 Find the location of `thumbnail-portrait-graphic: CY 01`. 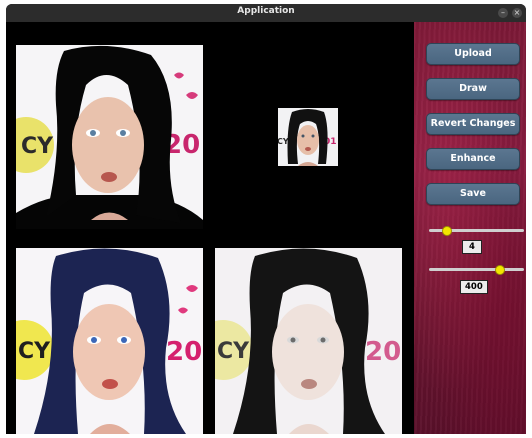

thumbnail-portrait-graphic: CY 01 is located at coordinates (308, 137).